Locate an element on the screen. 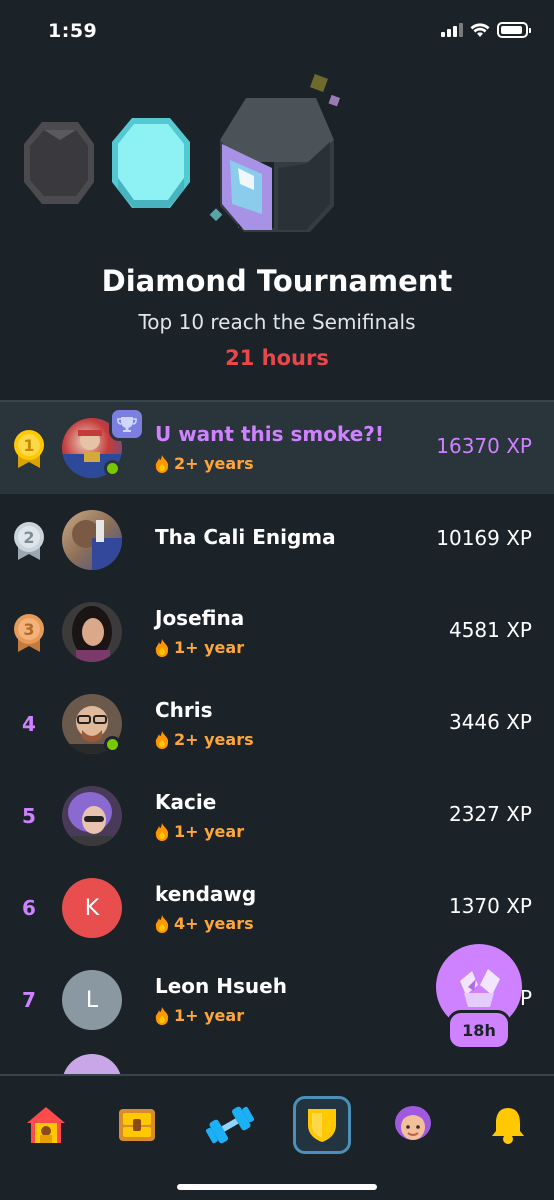 The width and height of the screenshot is (554, 1200). leaderboard-row: 1 U want this smoke?! 2+ years 16370 XP is located at coordinates (277, 448).